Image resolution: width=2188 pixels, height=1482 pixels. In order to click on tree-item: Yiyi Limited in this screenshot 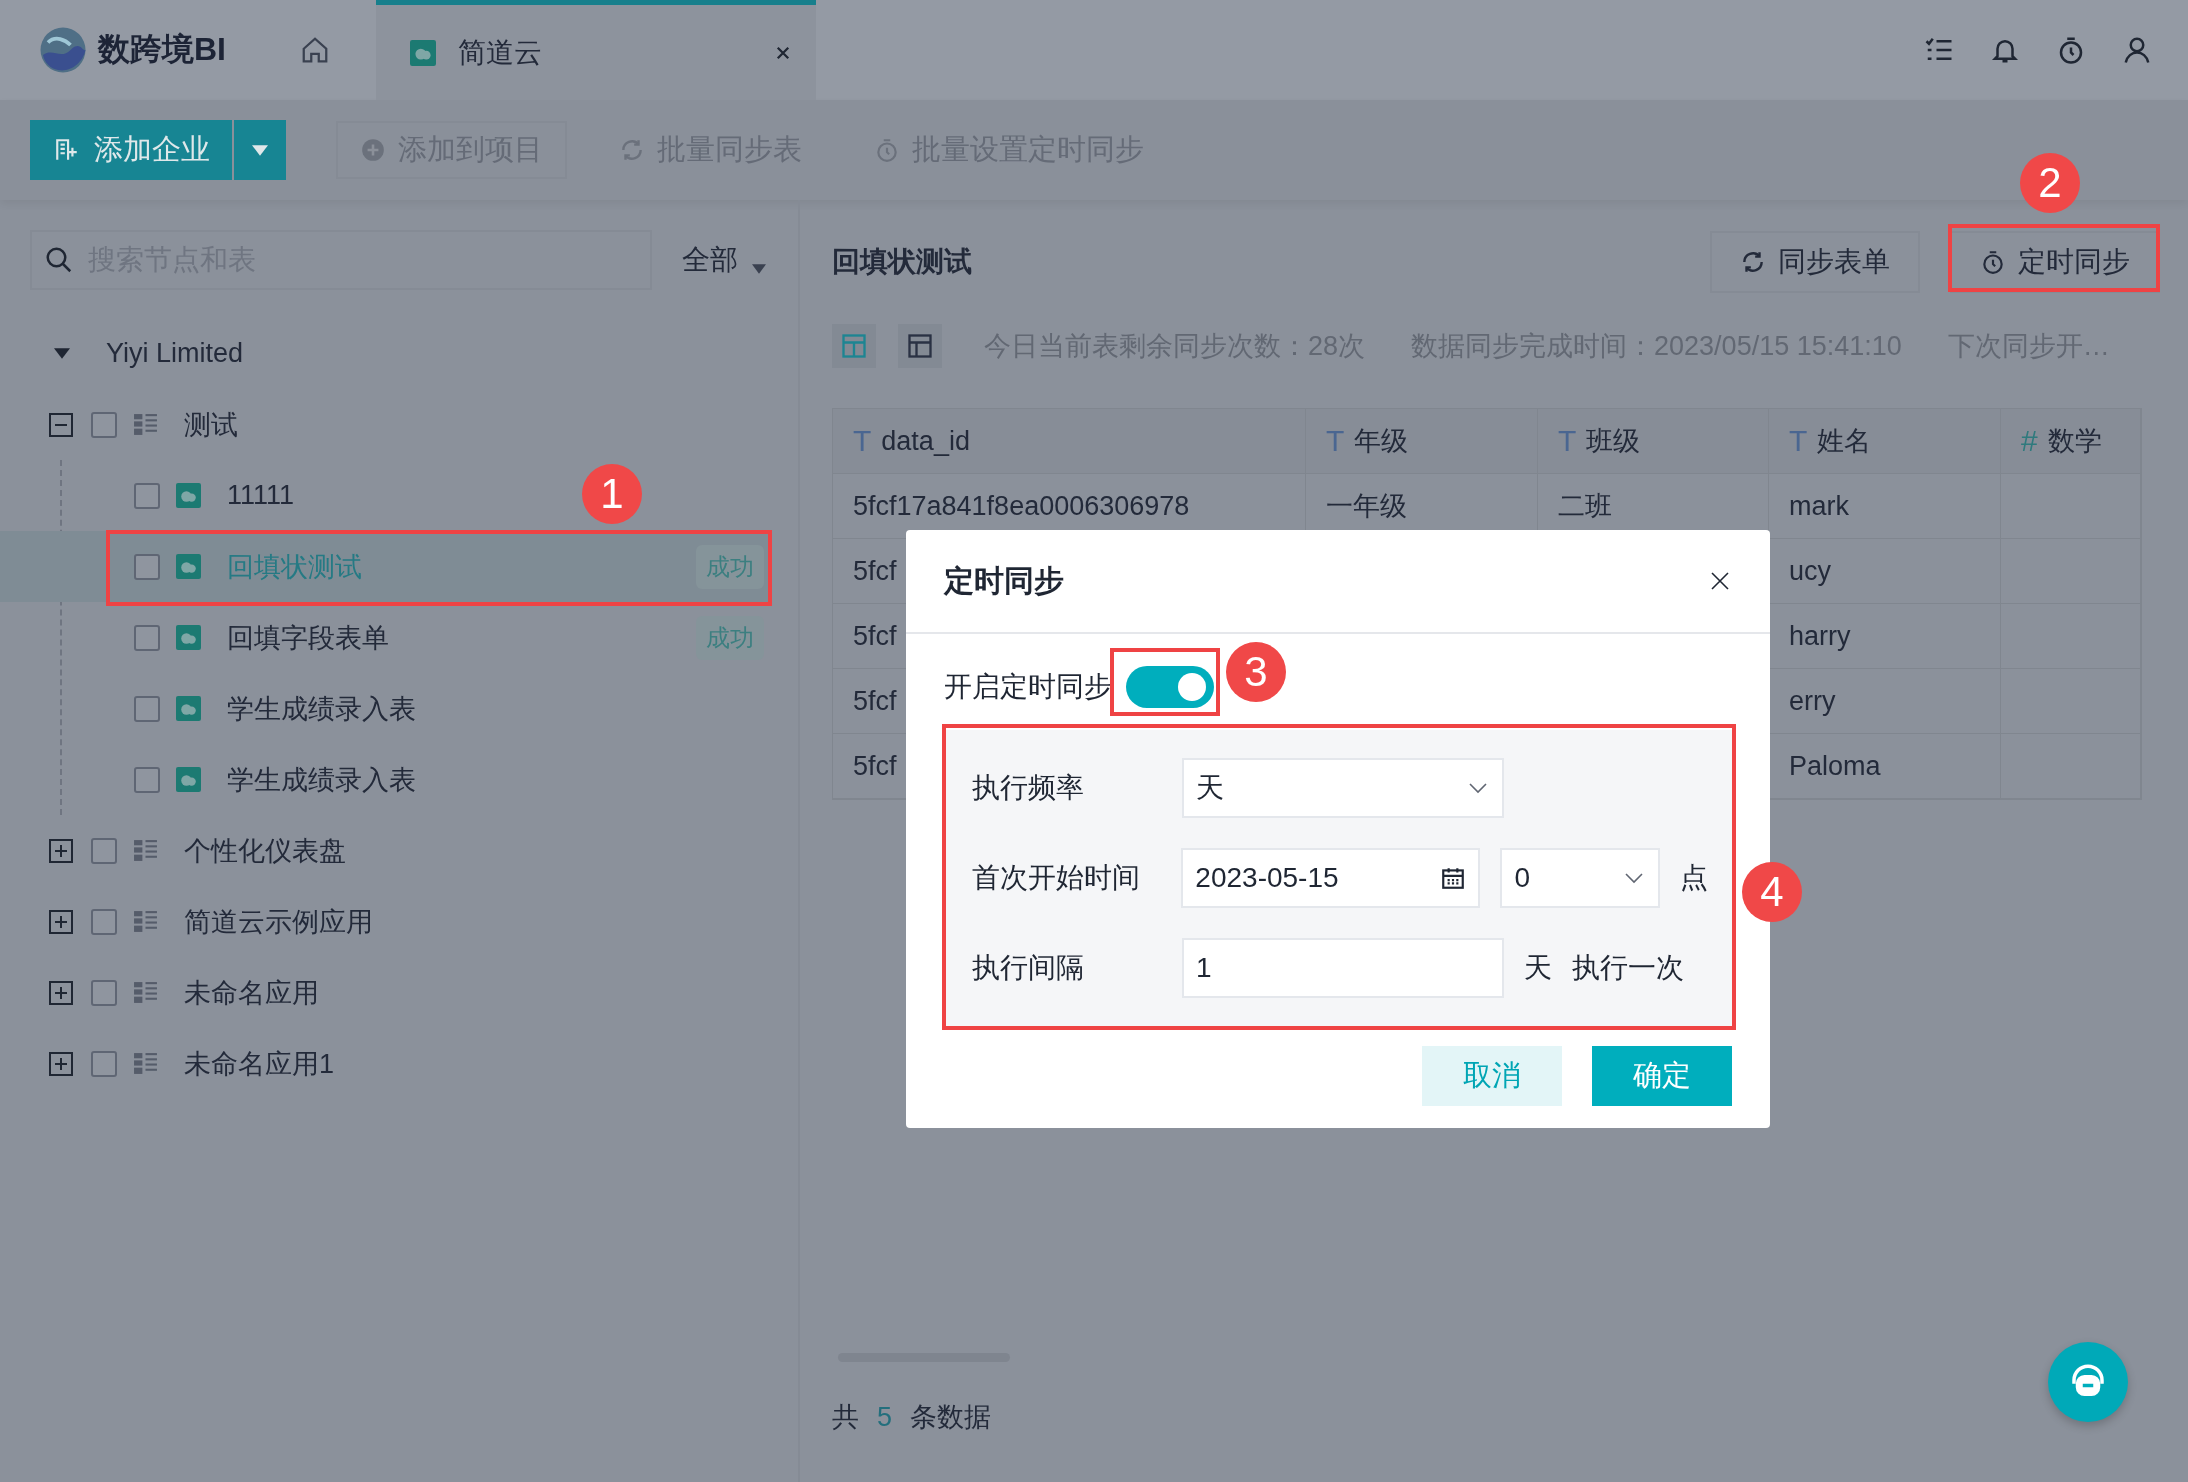, I will do `click(385, 353)`.